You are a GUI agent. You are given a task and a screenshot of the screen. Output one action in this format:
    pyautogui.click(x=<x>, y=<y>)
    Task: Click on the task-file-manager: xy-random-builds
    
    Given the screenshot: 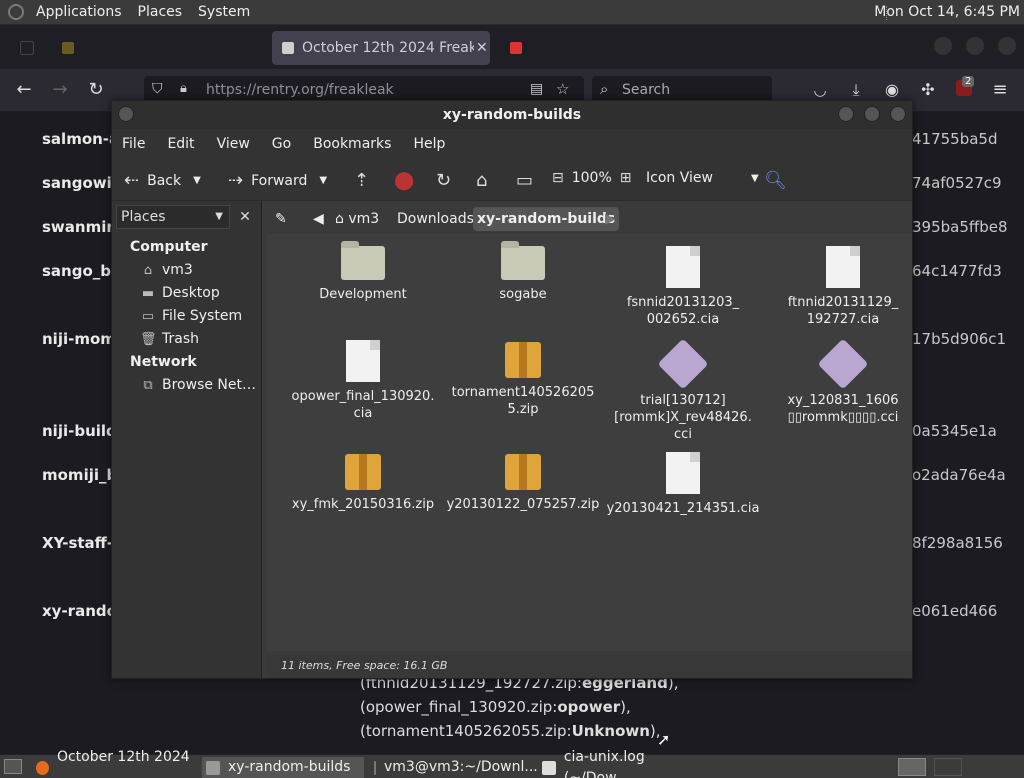 What is the action you would take?
    pyautogui.click(x=283, y=767)
    